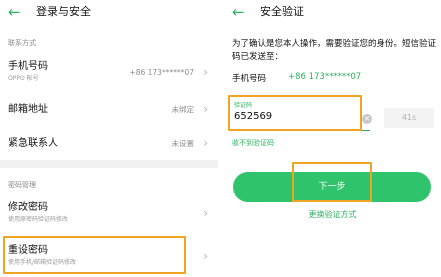  What do you see at coordinates (183, 143) in the screenshot?
I see `emergency-row-value: 未设置` at bounding box center [183, 143].